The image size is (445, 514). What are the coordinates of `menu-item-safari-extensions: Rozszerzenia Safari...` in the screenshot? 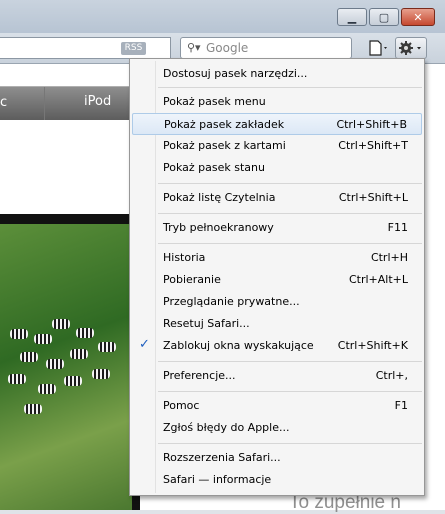 It's located at (277, 458).